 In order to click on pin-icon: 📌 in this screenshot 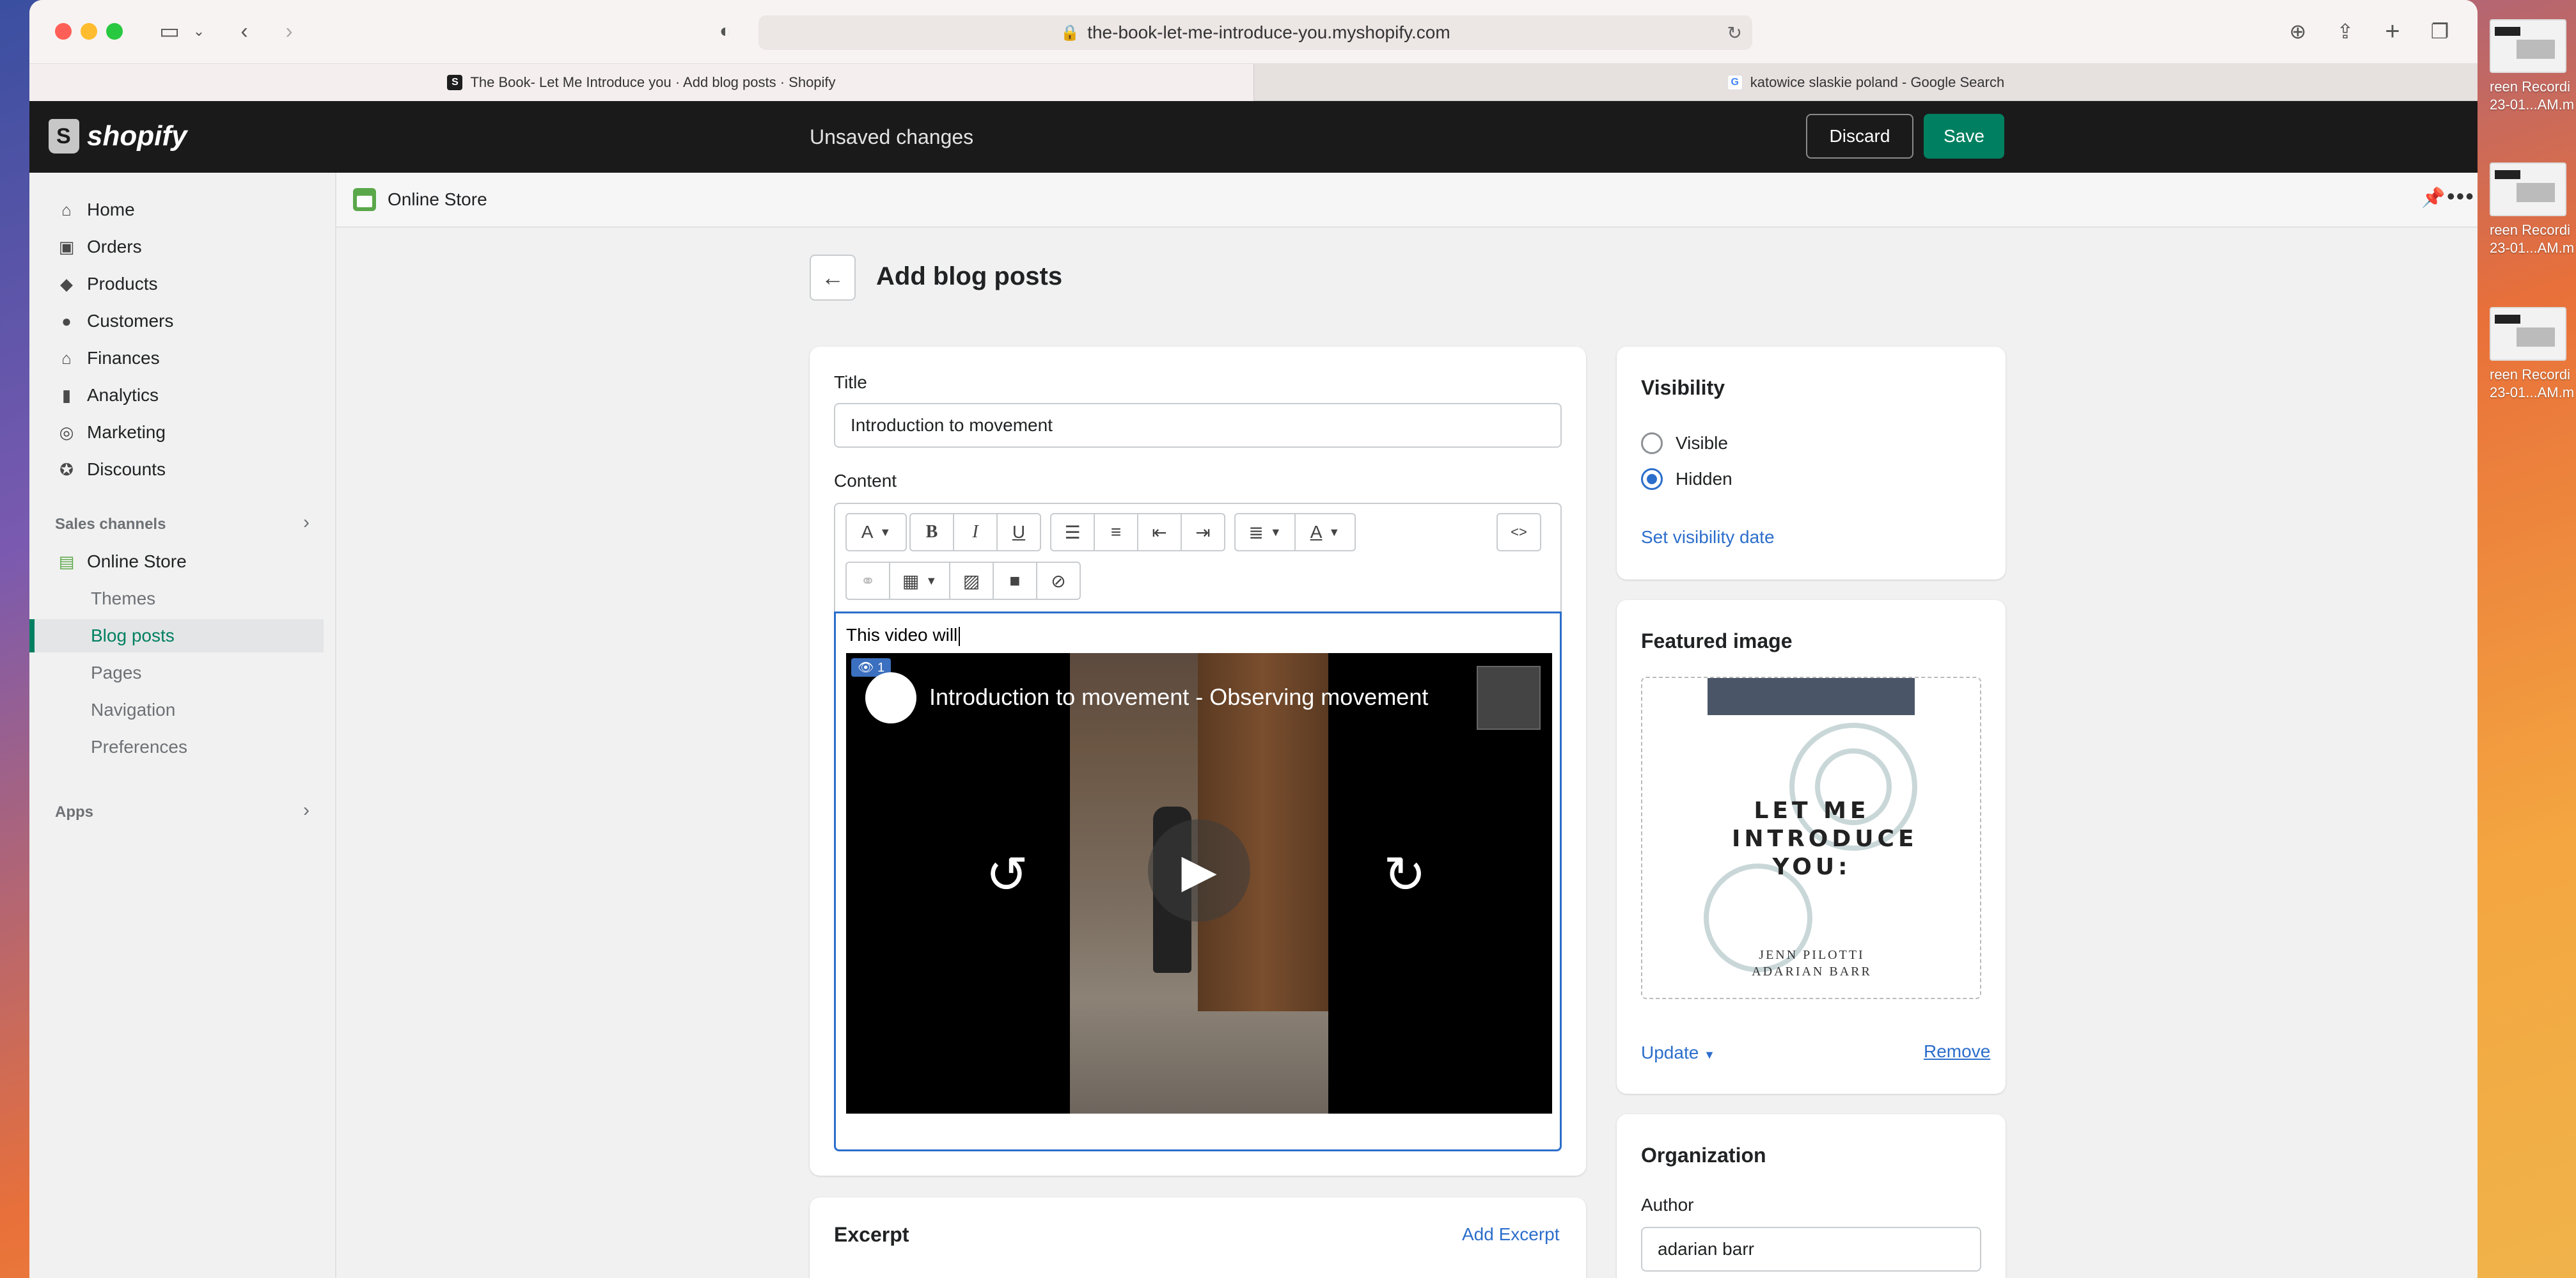, I will do `click(2433, 198)`.